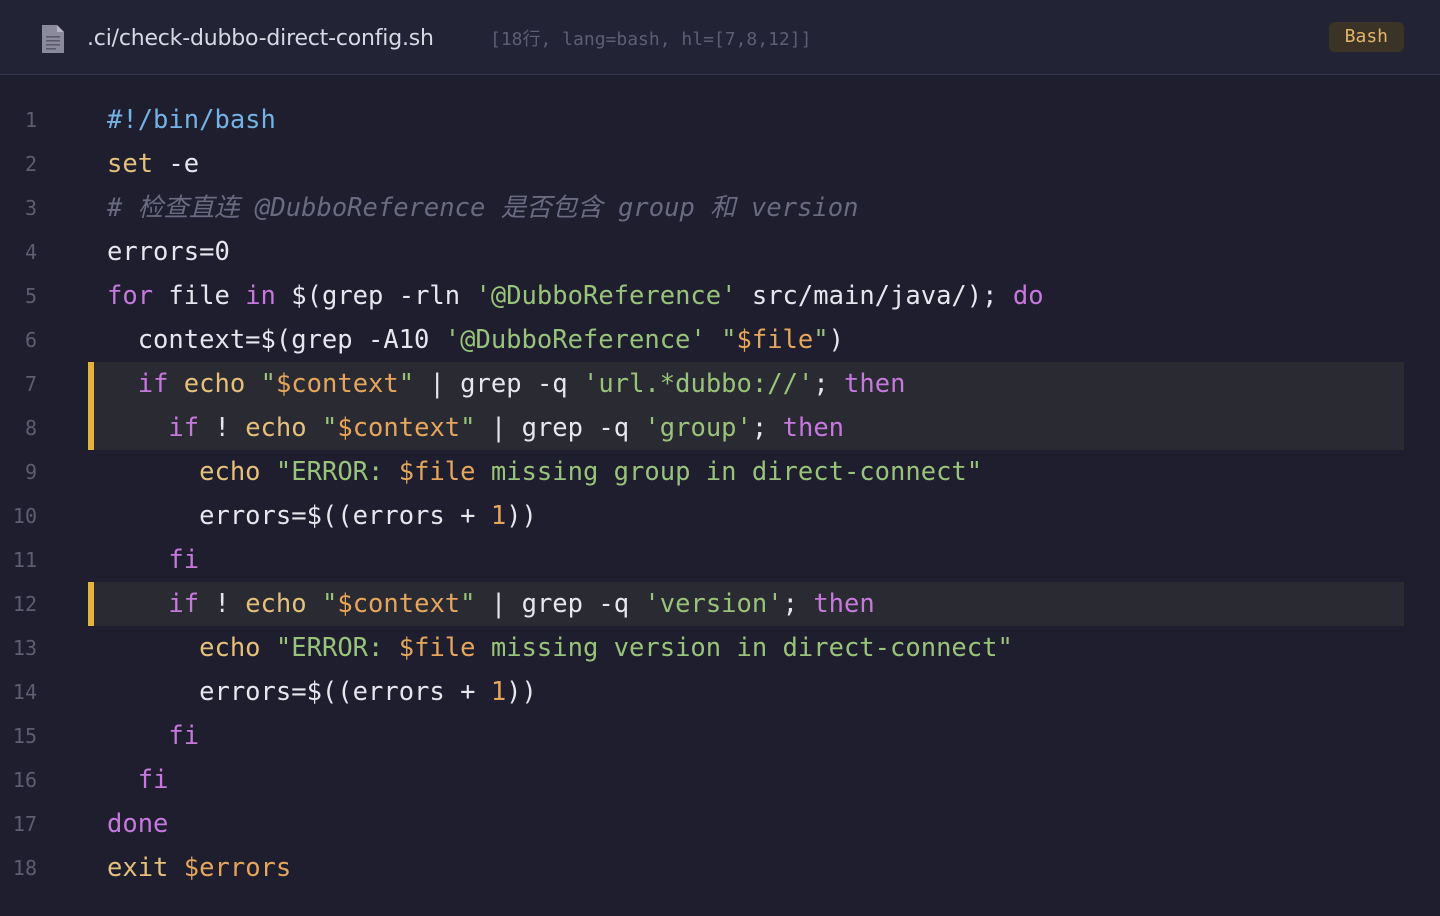 This screenshot has width=1440, height=916. What do you see at coordinates (720, 516) in the screenshot?
I see `code-line: 10 errors=$((errors + 1))` at bounding box center [720, 516].